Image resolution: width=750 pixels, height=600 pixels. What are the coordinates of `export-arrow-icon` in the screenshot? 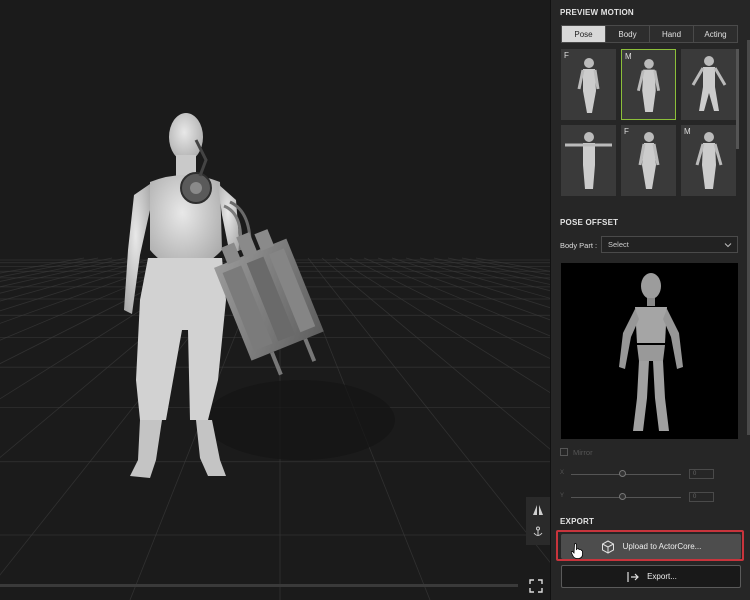 It's located at (633, 576).